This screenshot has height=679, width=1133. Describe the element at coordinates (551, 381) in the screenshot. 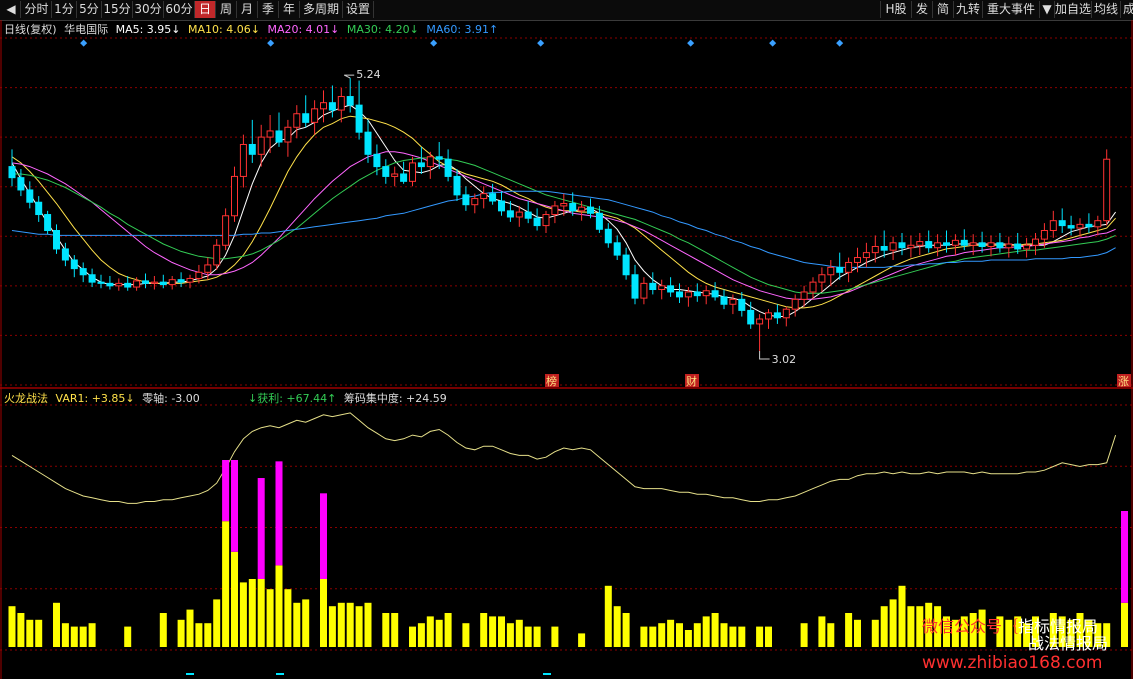

I see `tag-label-0: 榜` at that location.